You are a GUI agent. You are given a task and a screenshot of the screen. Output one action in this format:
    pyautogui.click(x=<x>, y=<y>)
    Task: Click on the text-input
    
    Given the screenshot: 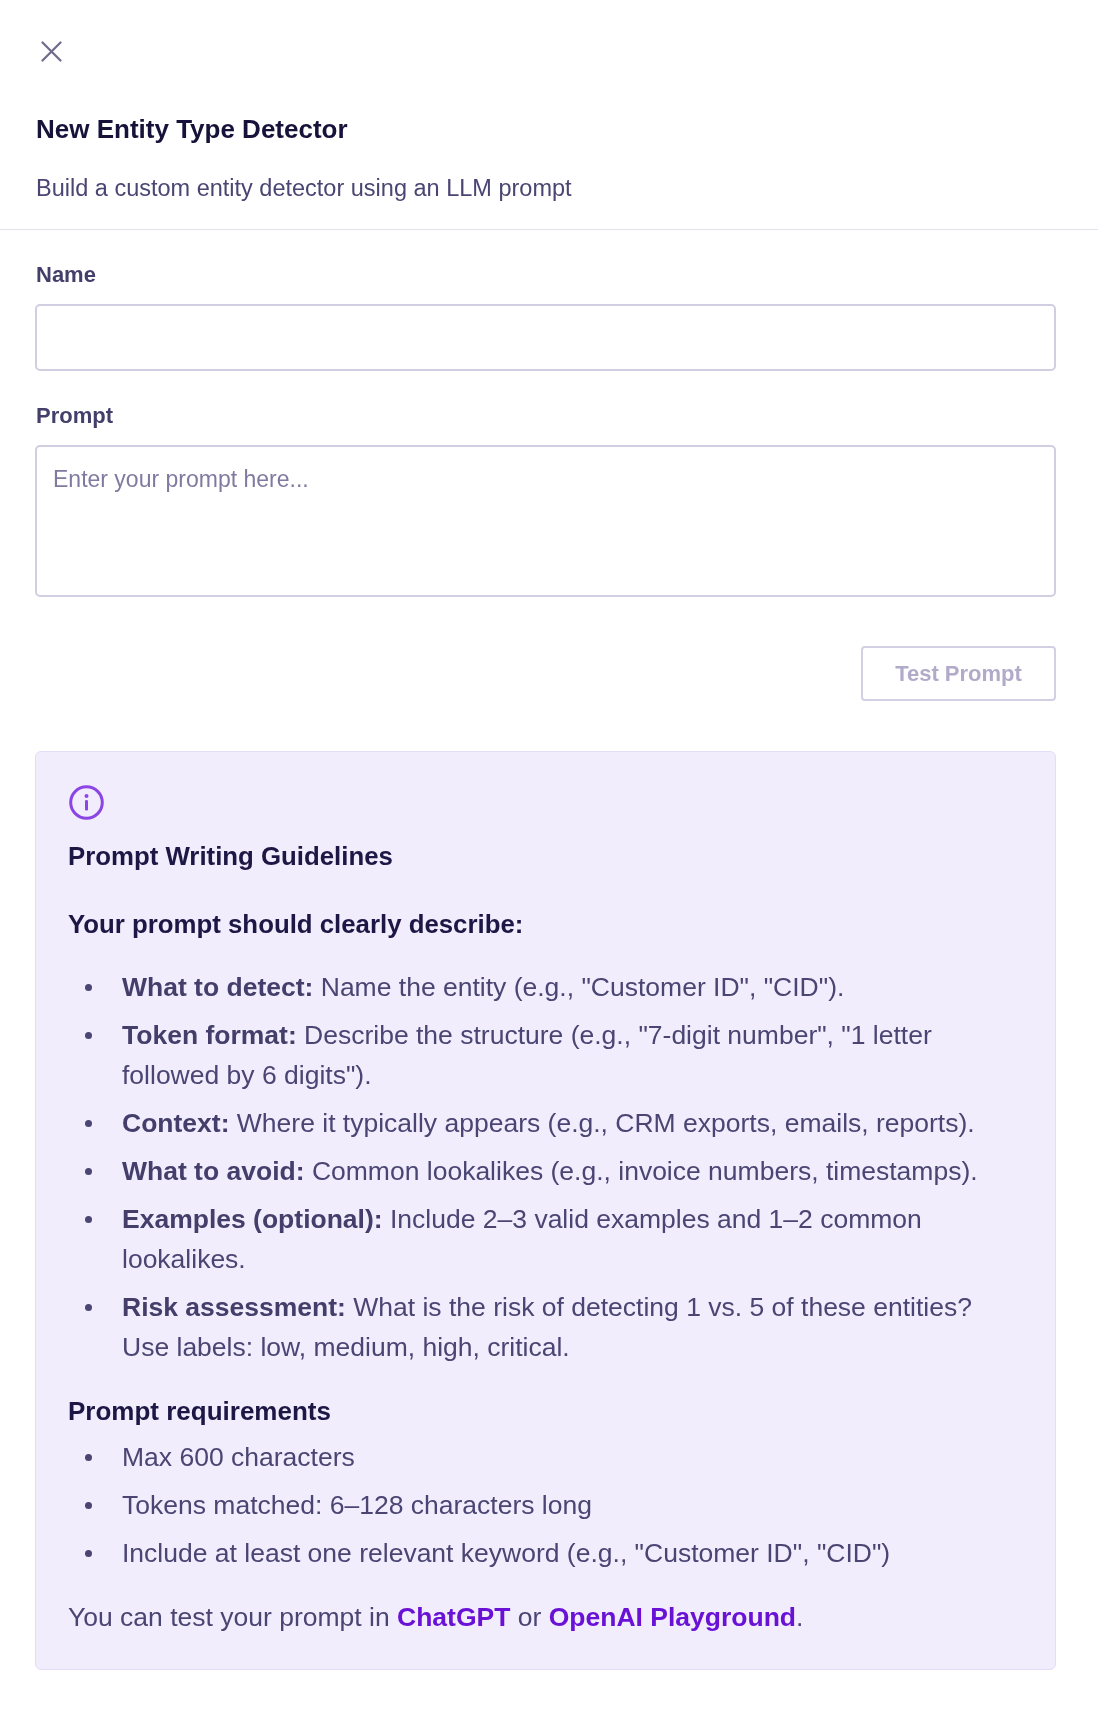 What is the action you would take?
    pyautogui.click(x=545, y=337)
    